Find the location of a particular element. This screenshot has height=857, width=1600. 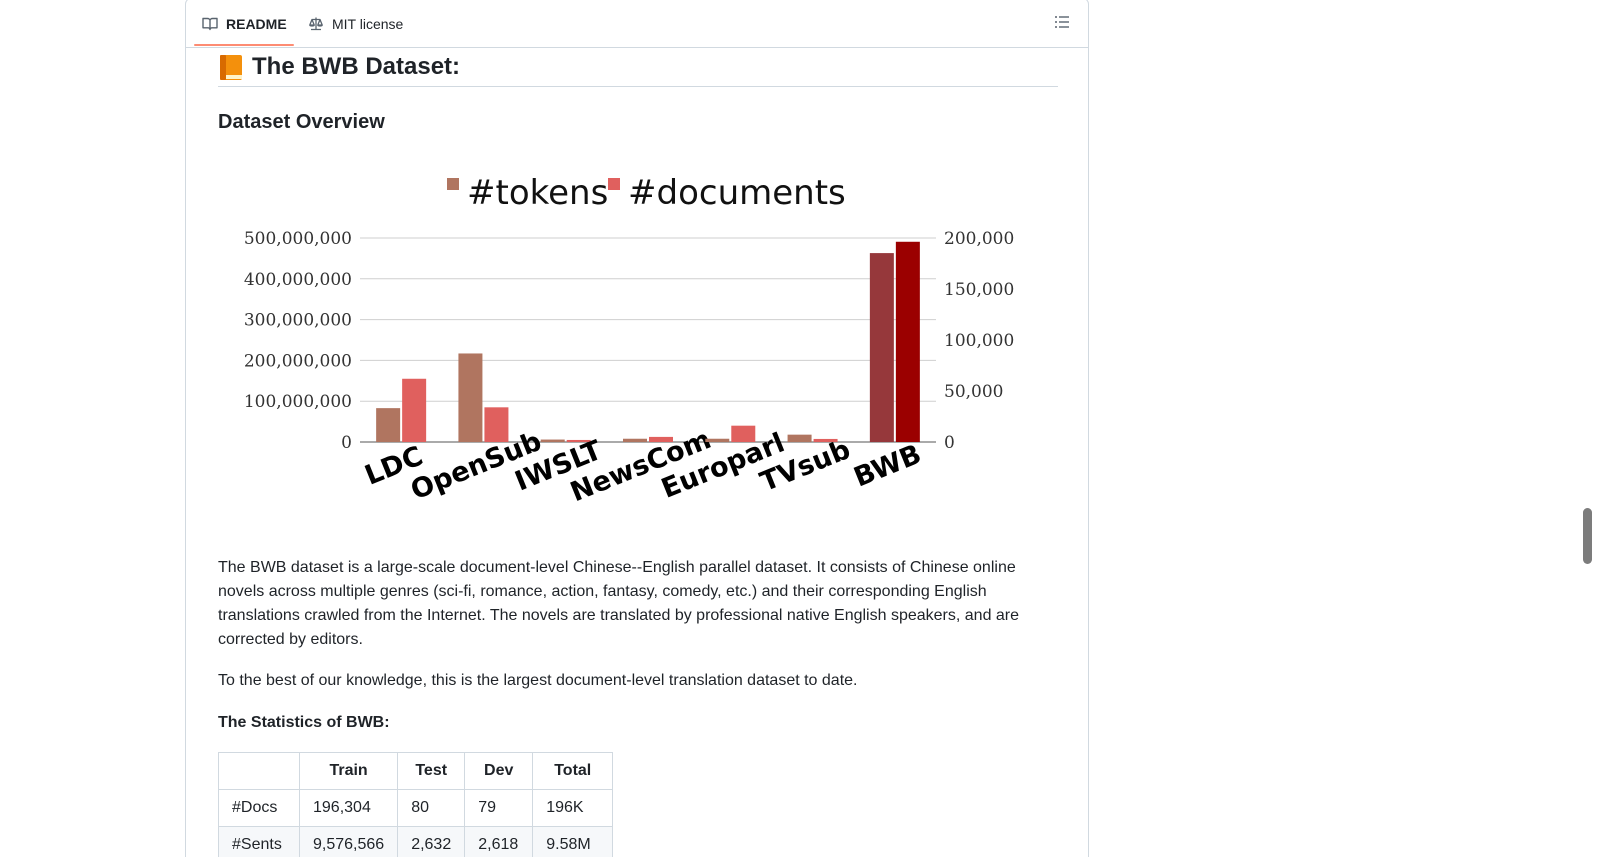

table-row: #Sents 9,576,566 2,632 2,618 9.58M is located at coordinates (416, 841).